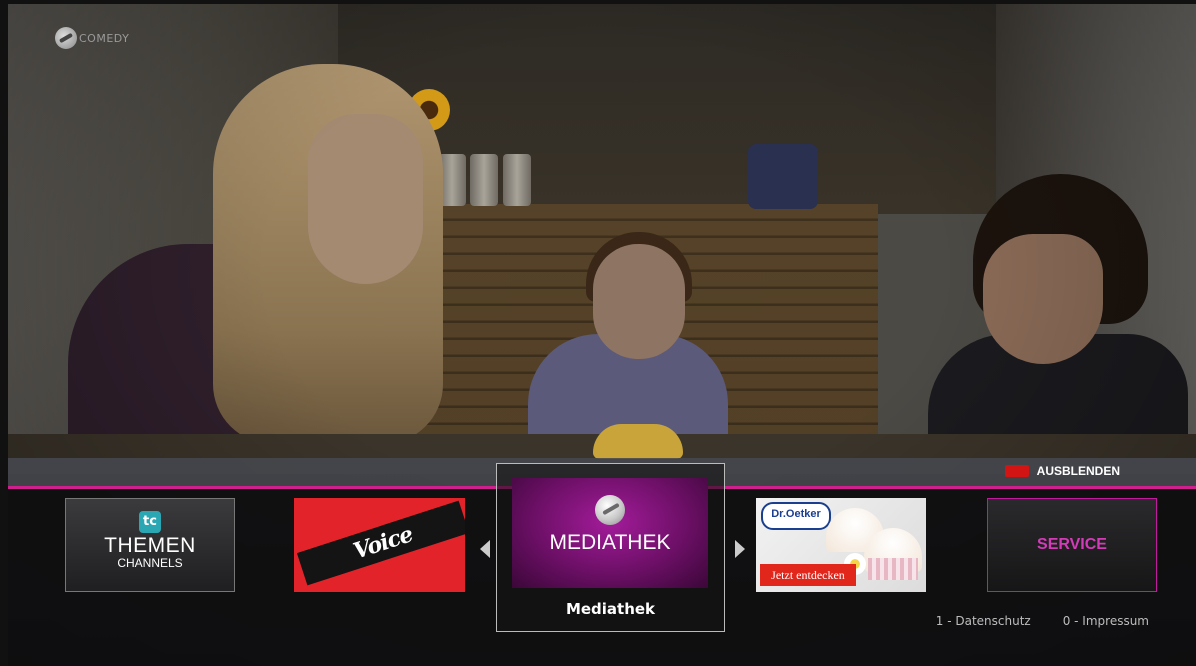 The width and height of the screenshot is (1196, 666). I want to click on voice-of-germany-logo: Voice, so click(380, 543).